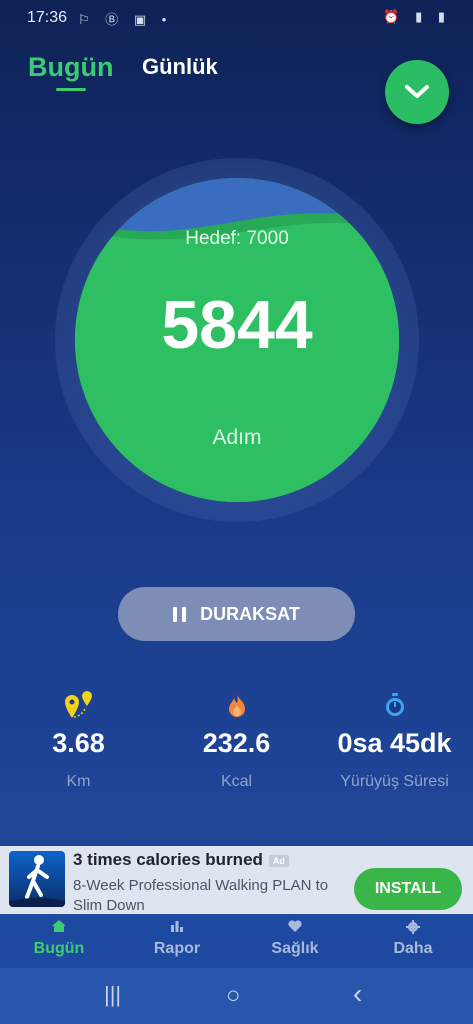 Image resolution: width=473 pixels, height=1024 pixels. I want to click on duration-stat: 0sa 45dk Yürüyüş Süresi, so click(394, 740).